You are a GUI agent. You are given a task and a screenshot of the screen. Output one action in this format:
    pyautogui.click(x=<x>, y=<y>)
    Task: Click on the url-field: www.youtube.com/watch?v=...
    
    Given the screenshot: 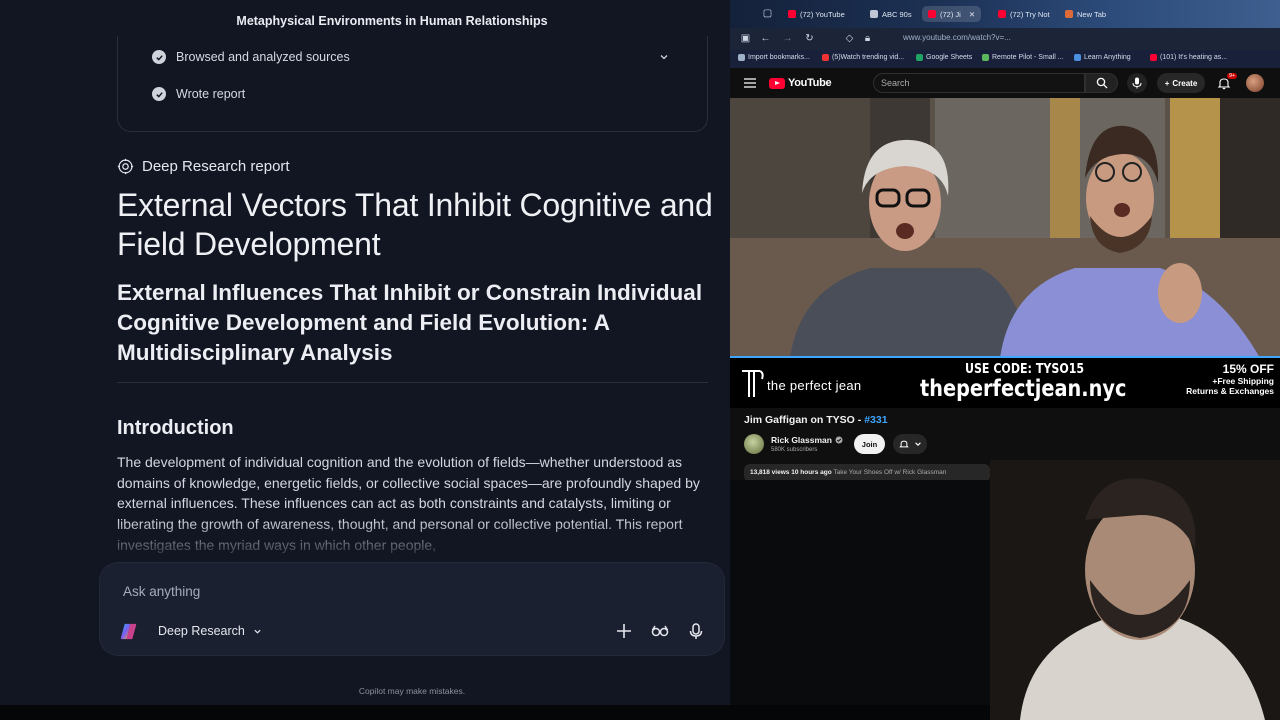 What is the action you would take?
    pyautogui.click(x=957, y=37)
    